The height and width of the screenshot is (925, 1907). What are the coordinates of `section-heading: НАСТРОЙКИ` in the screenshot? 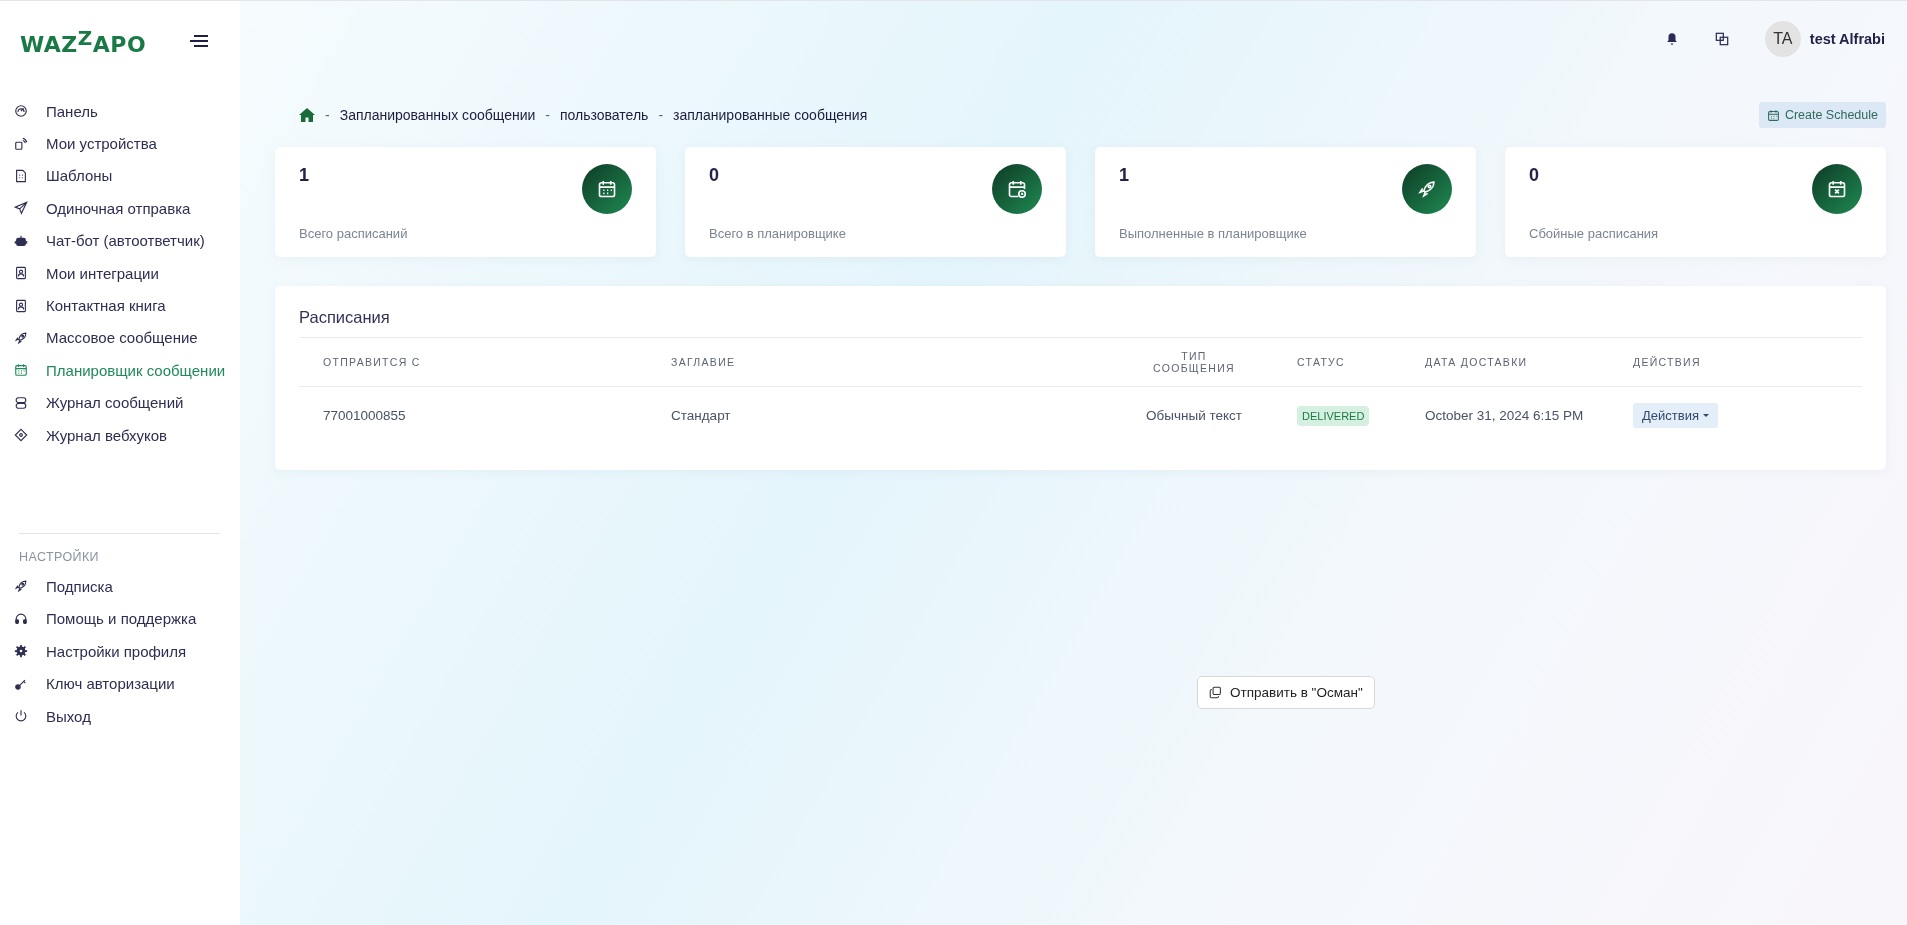 It's located at (59, 557).